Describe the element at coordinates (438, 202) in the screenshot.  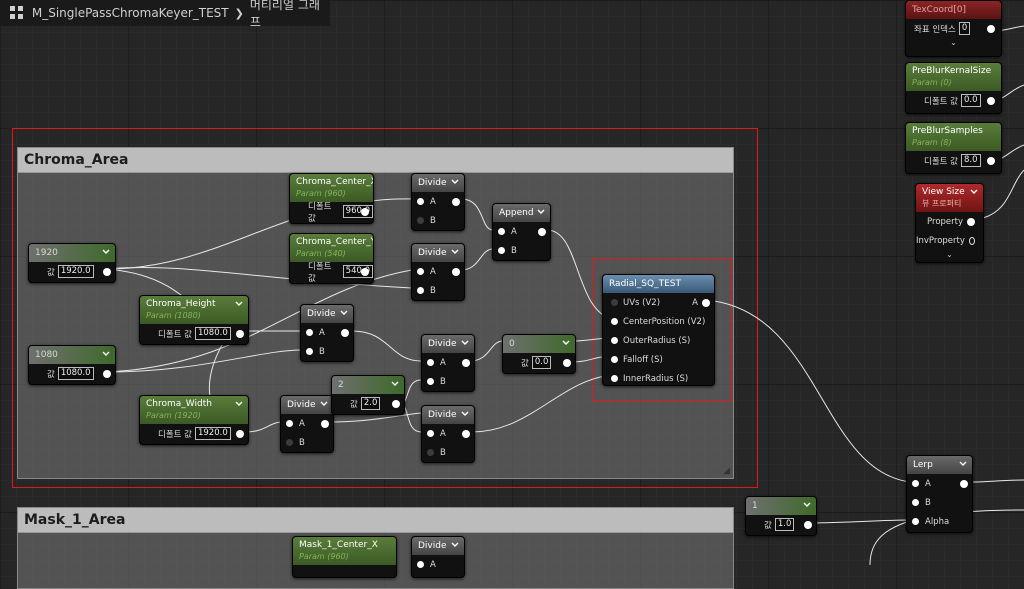
I see `divide-node-1: Divide A B` at that location.